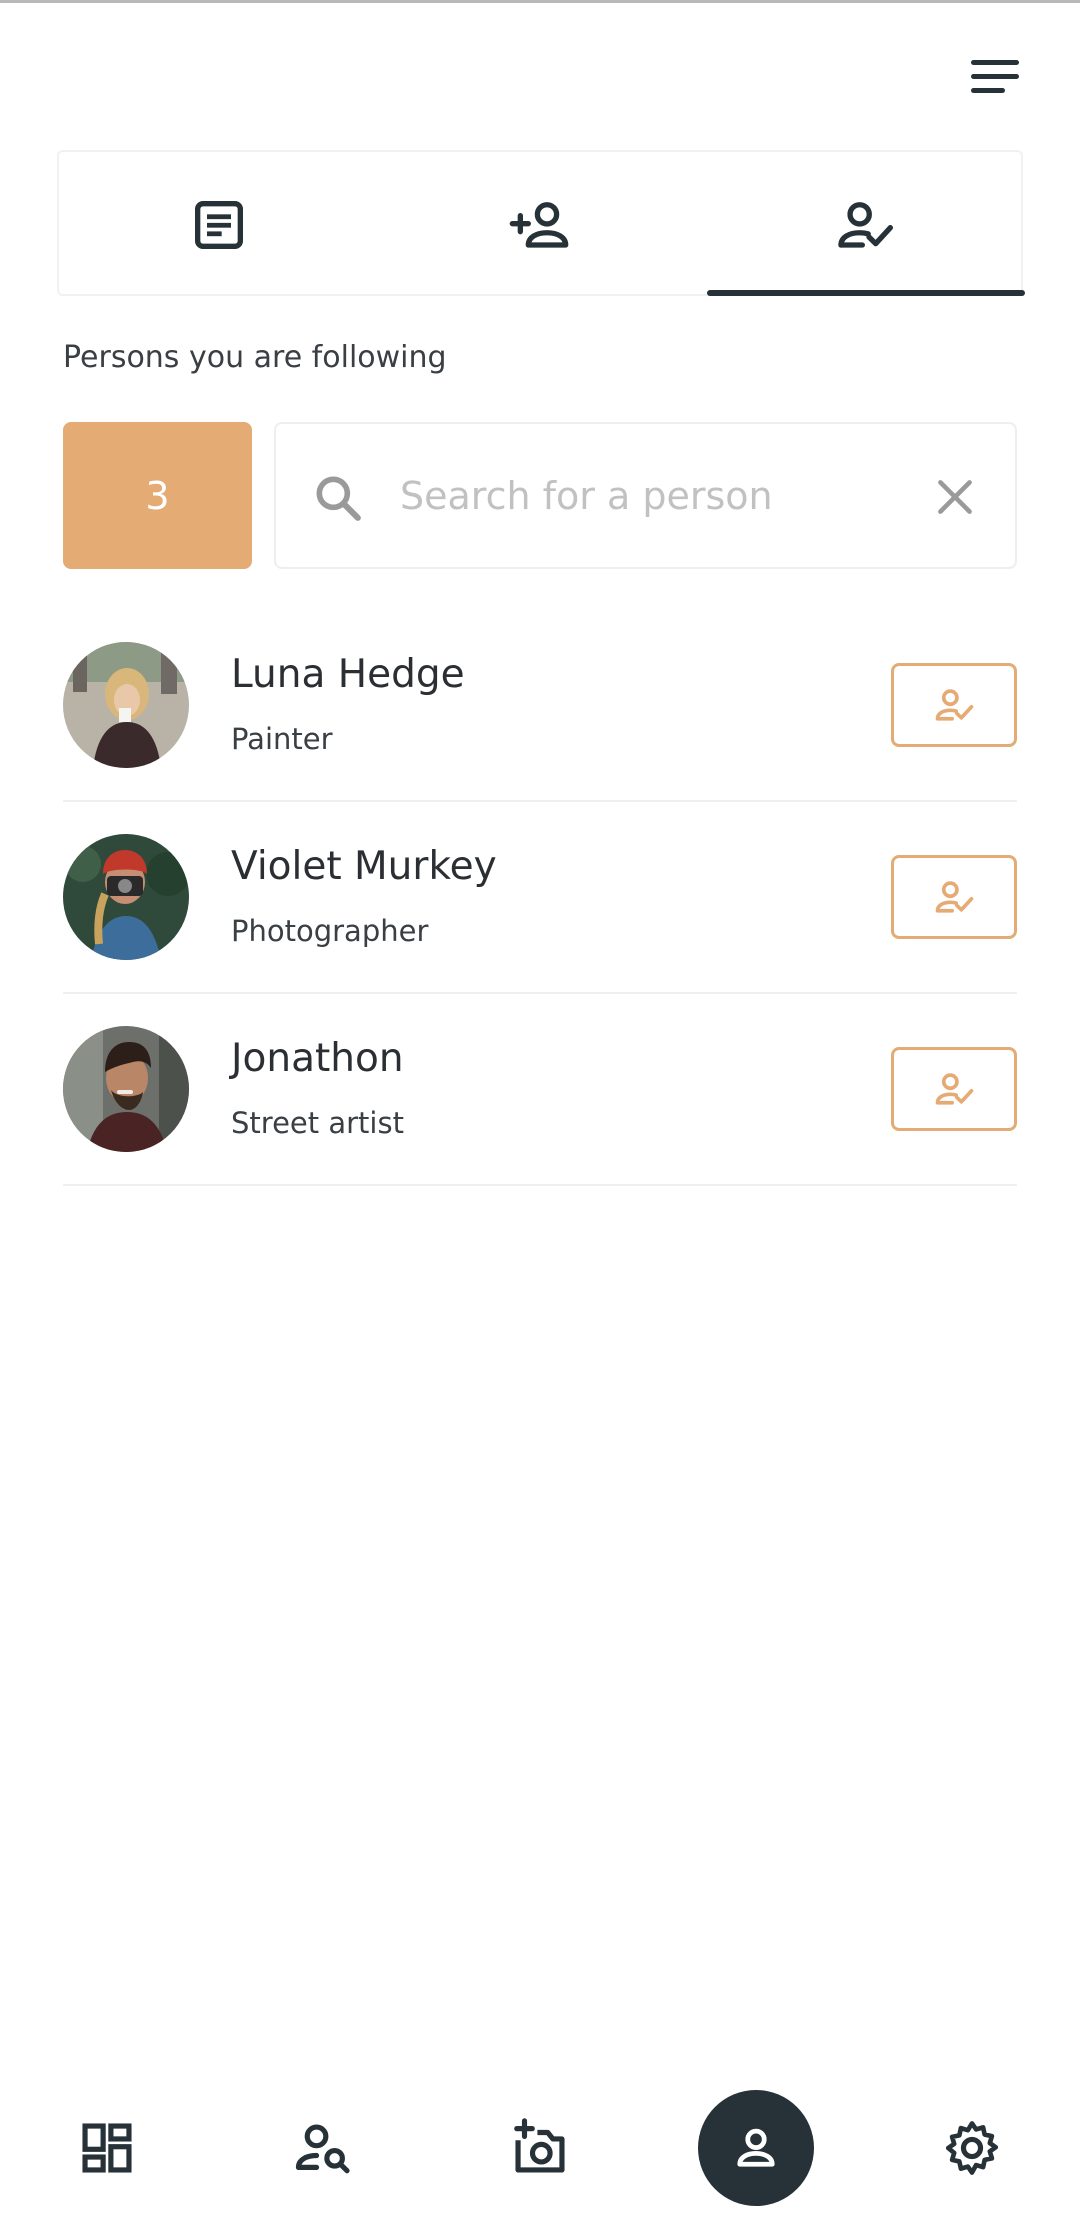 The image size is (1080, 2220). I want to click on profile-tabs, so click(541, 224).